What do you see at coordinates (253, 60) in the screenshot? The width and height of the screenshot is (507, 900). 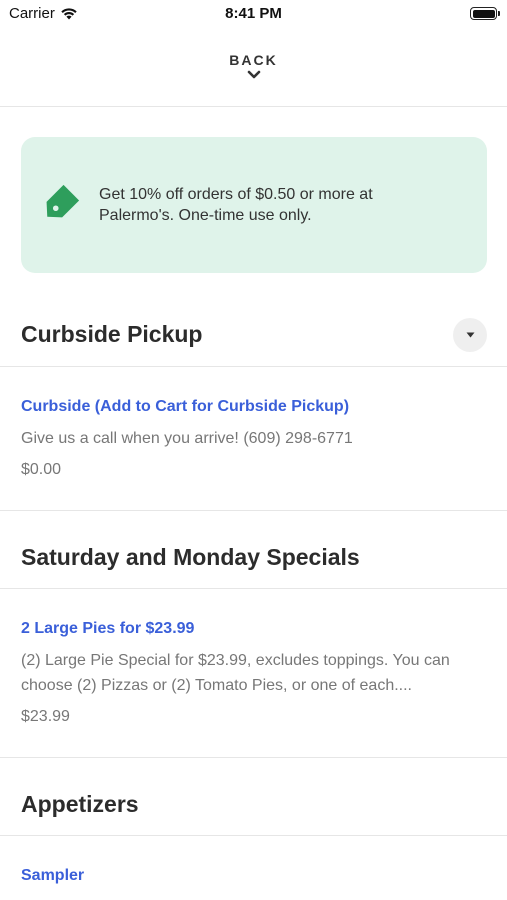 I see `back-label: BACK` at bounding box center [253, 60].